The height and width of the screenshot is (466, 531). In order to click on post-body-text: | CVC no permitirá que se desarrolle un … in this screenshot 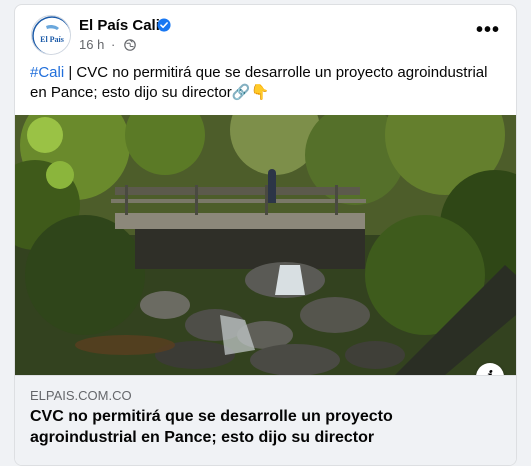, I will do `click(259, 82)`.